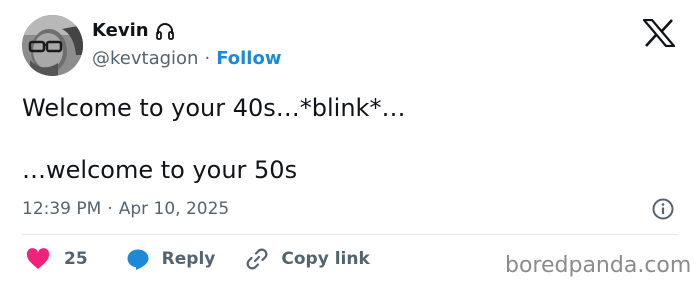 Image resolution: width=700 pixels, height=287 pixels. I want to click on x-logo-icon, so click(659, 33).